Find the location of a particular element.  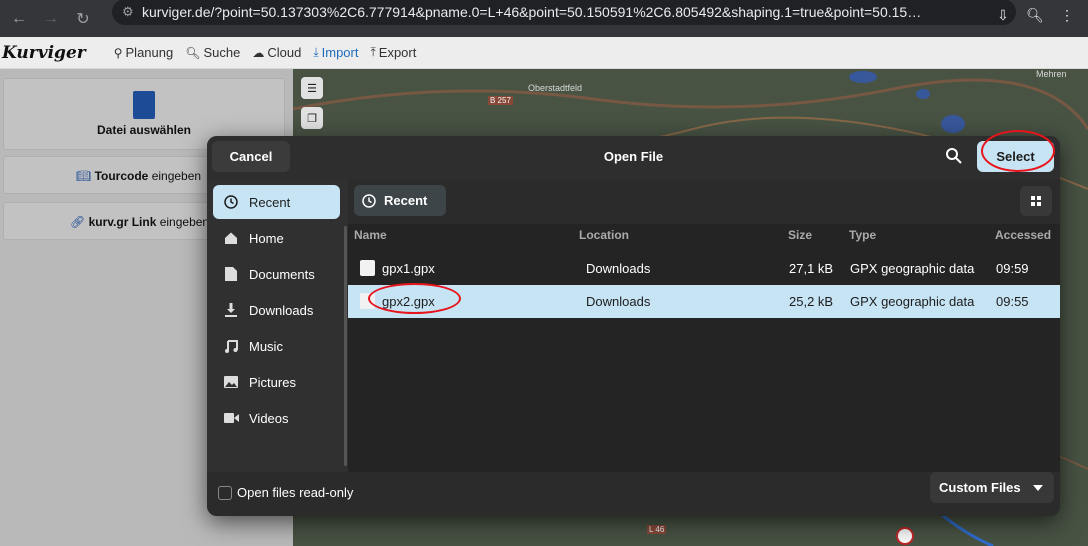

file-name: gpx1.gpx is located at coordinates (408, 268).